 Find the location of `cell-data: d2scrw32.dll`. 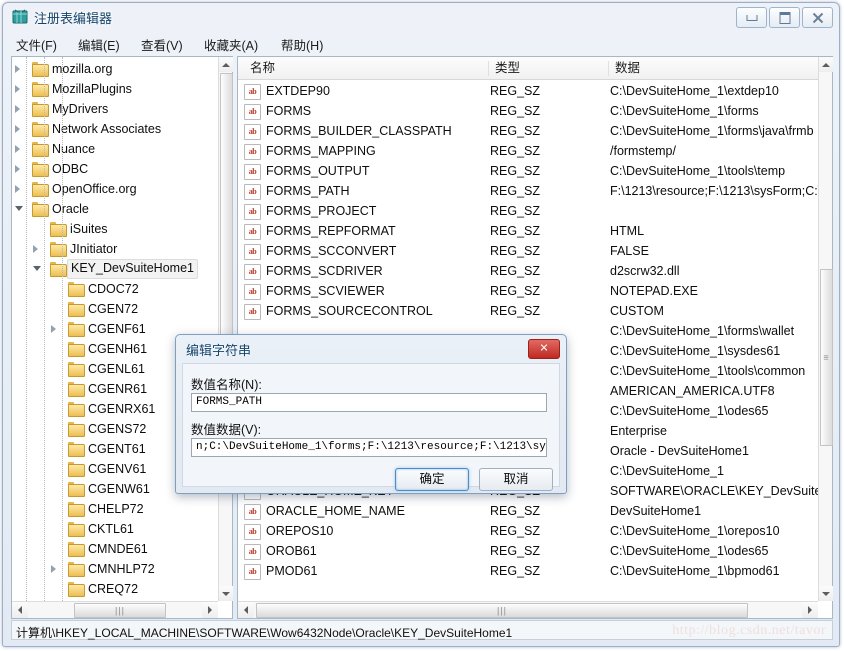

cell-data: d2scrw32.dll is located at coordinates (645, 271).